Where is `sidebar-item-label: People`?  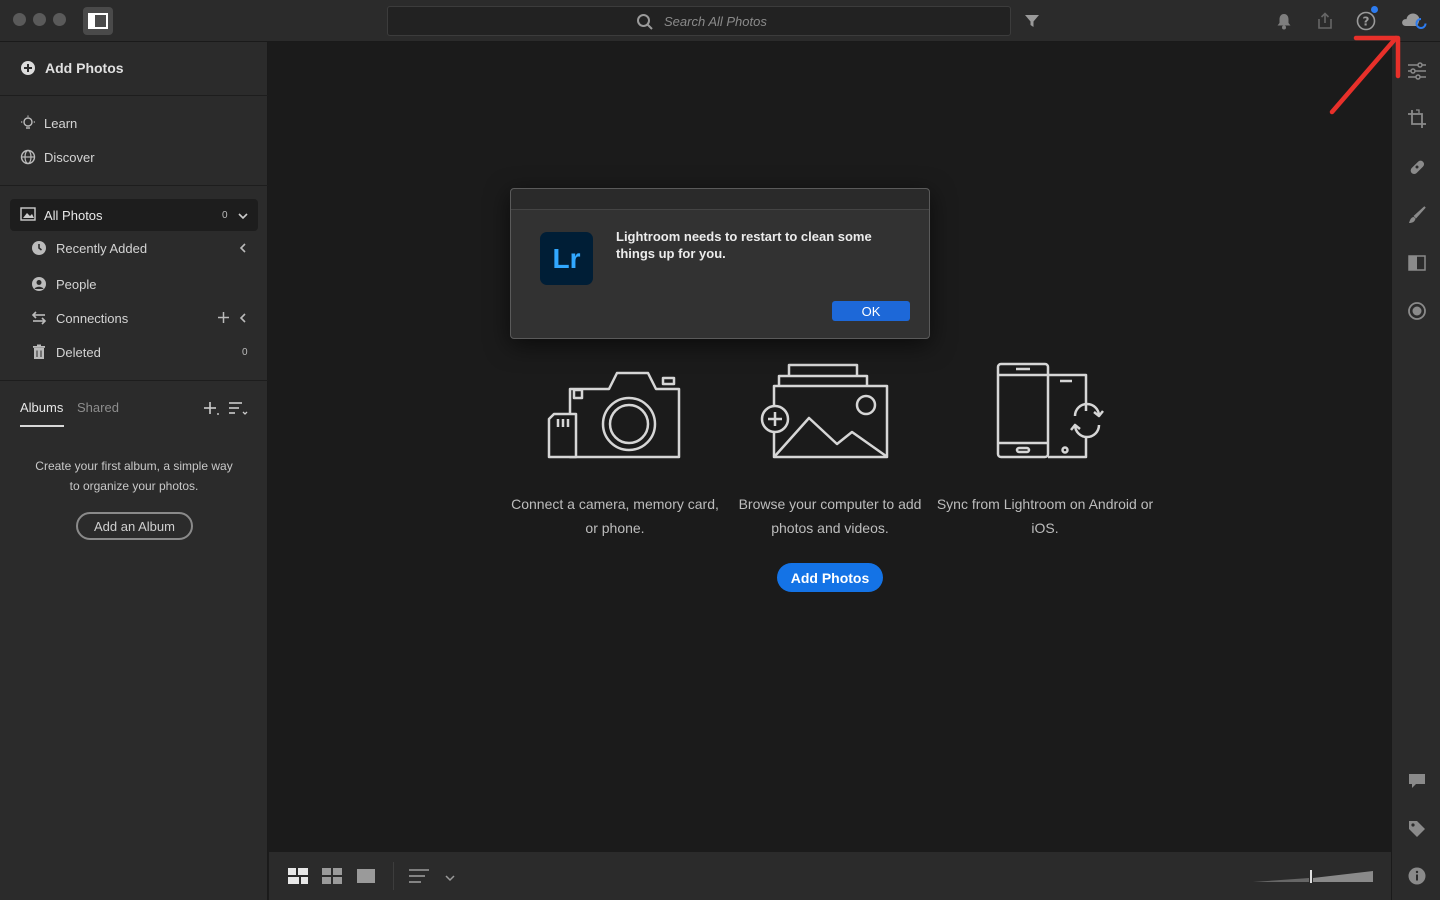
sidebar-item-label: People is located at coordinates (76, 284).